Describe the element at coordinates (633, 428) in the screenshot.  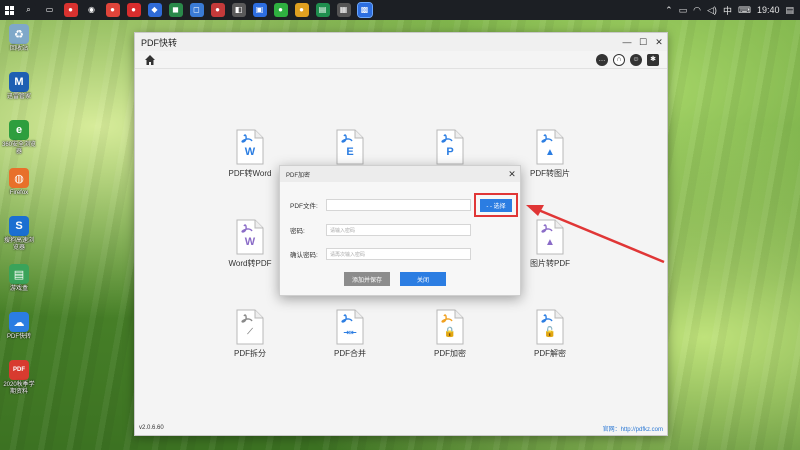
I see `website-link: 官网：http://pdfkz.com` at that location.